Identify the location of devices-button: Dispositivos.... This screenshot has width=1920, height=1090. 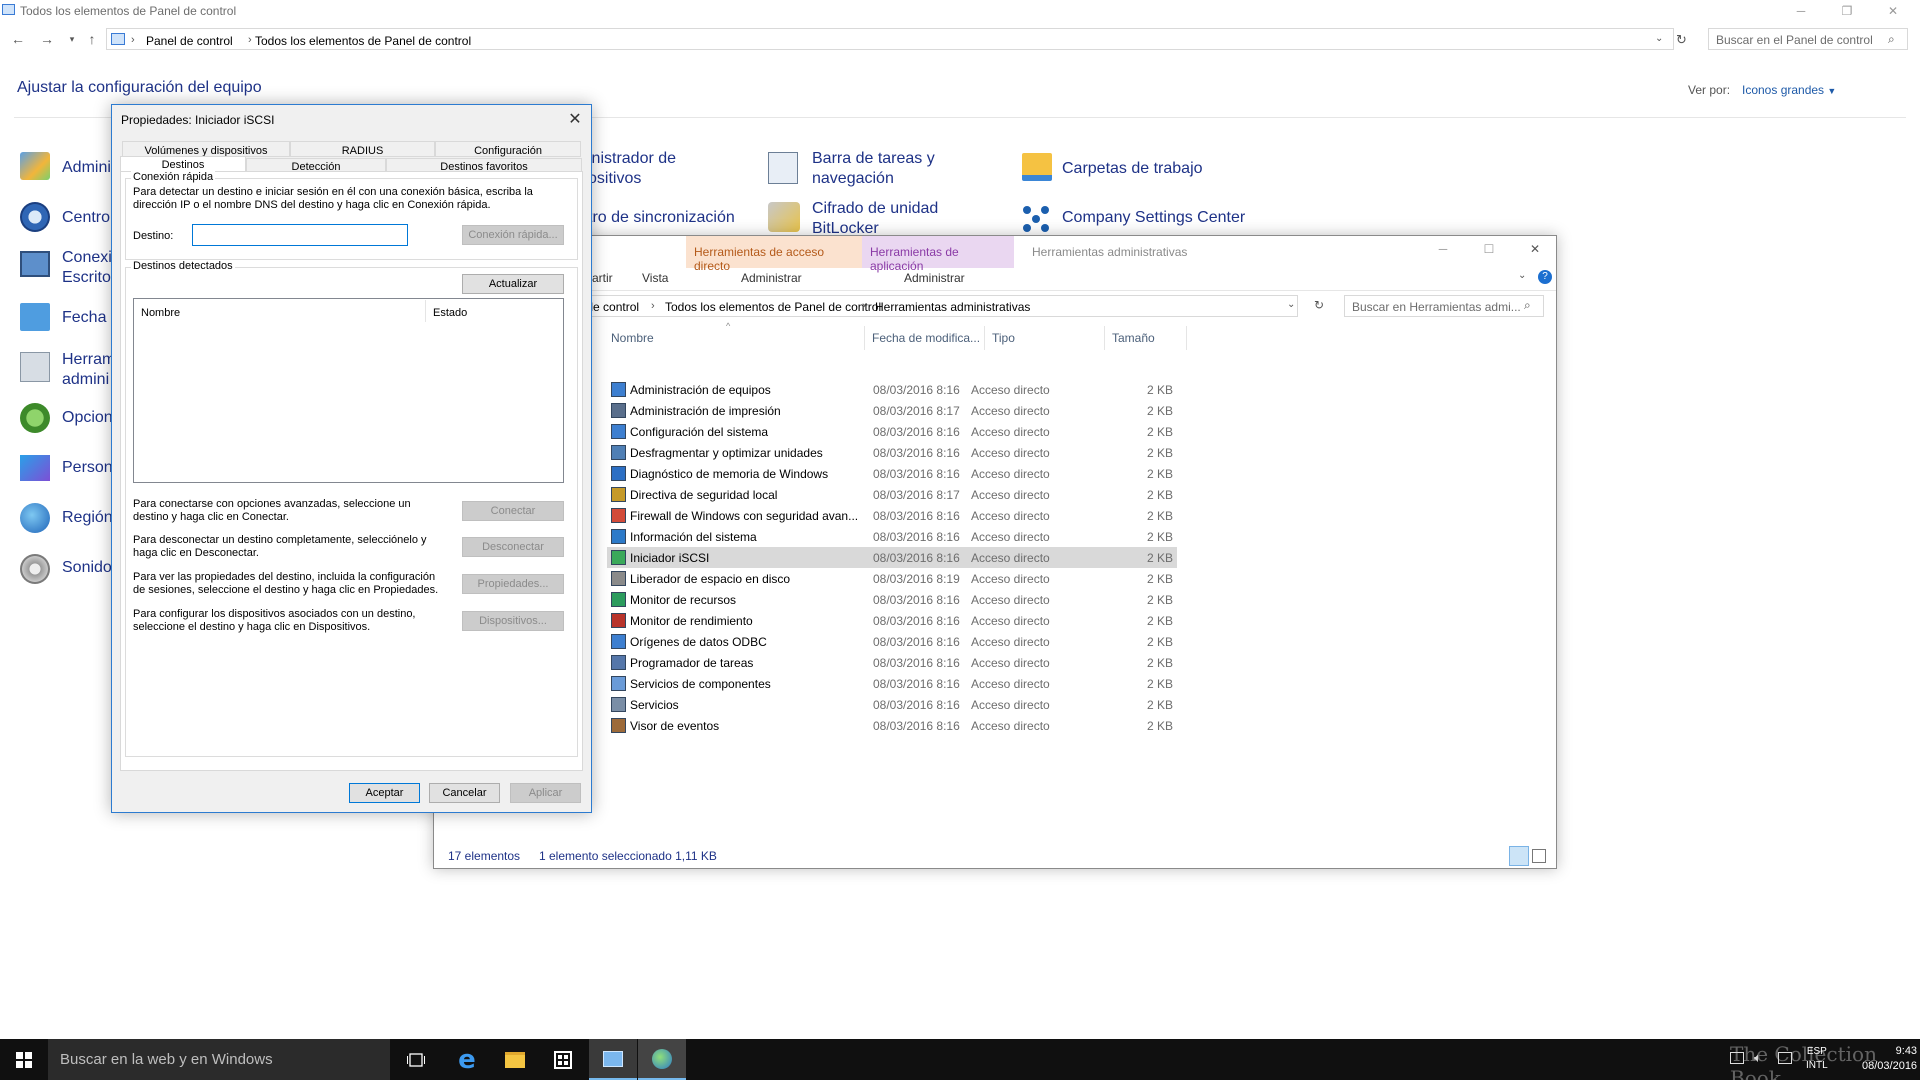
(513, 621).